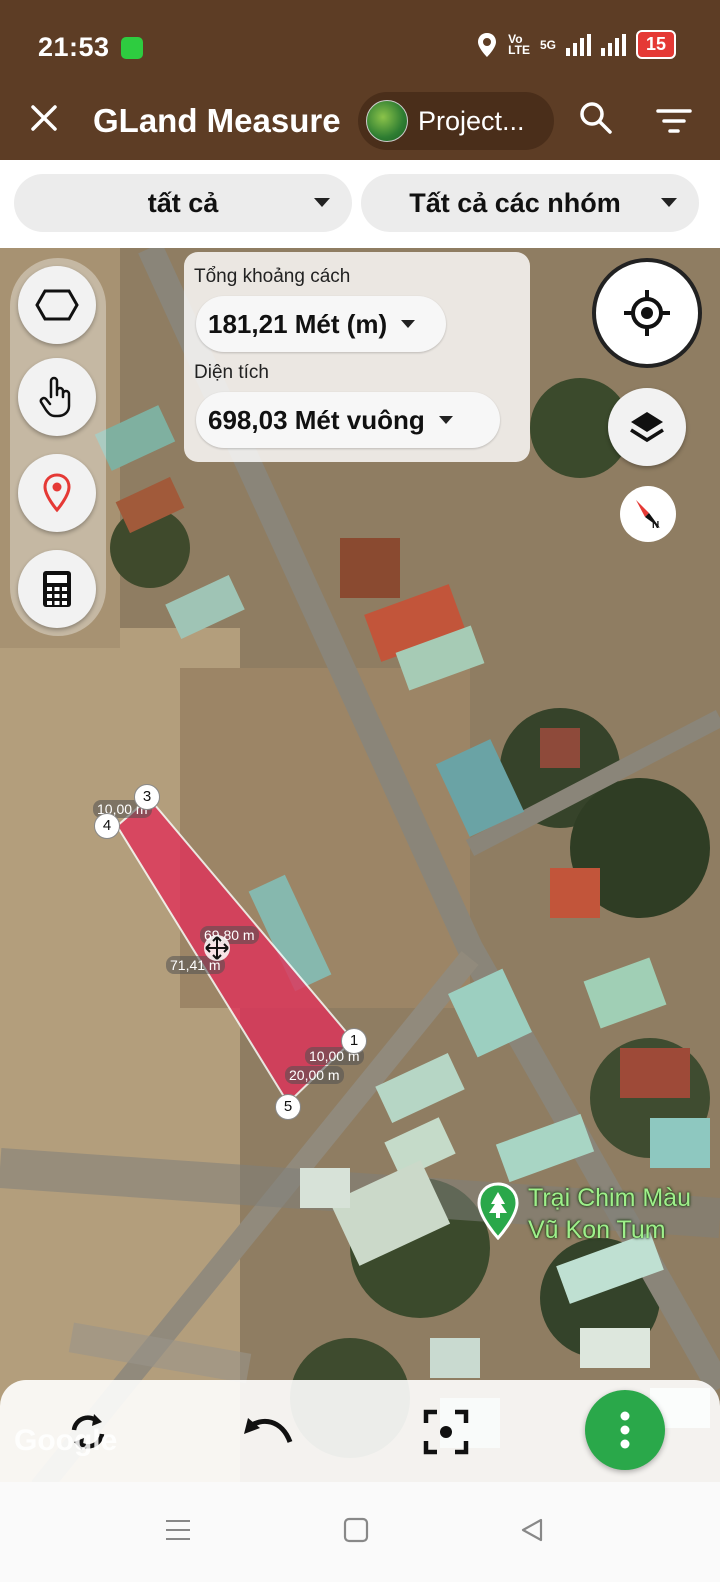 The height and width of the screenshot is (1582, 720). I want to click on poi-line-2: Vũ Kon Tum, so click(597, 1230).